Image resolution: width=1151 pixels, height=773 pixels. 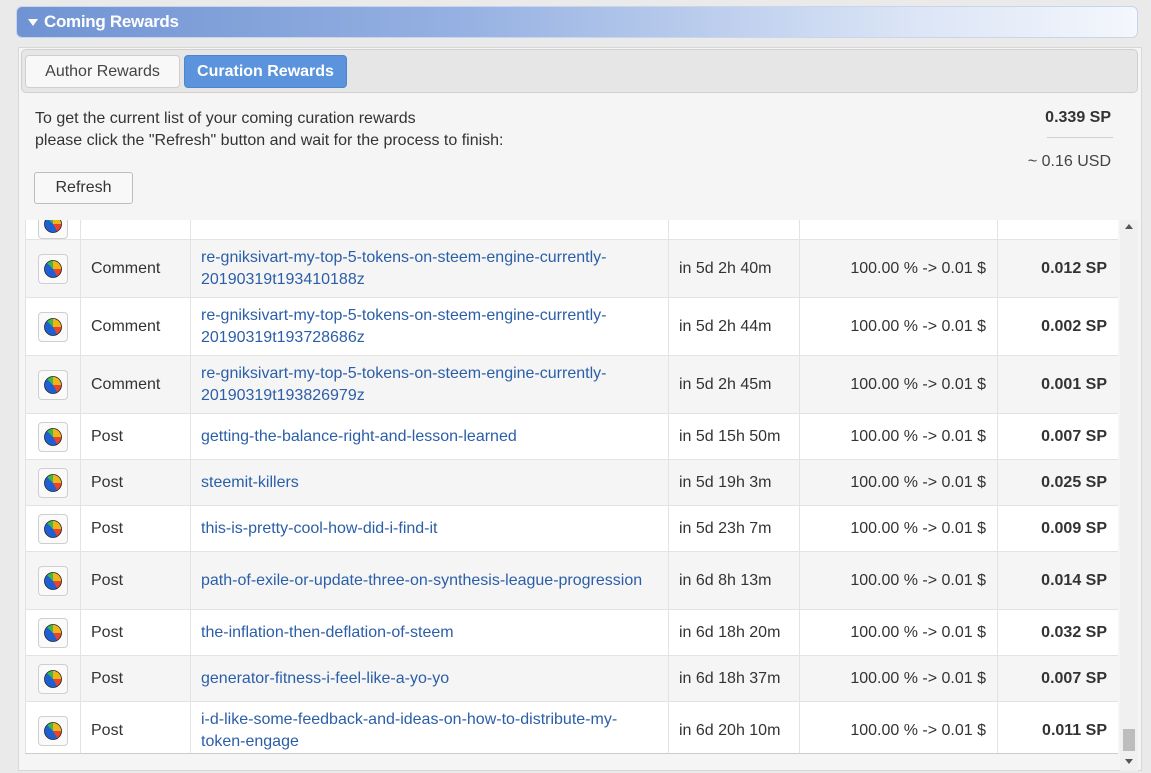 What do you see at coordinates (734, 528) in the screenshot?
I see `row-time: in 5d 23h 7m` at bounding box center [734, 528].